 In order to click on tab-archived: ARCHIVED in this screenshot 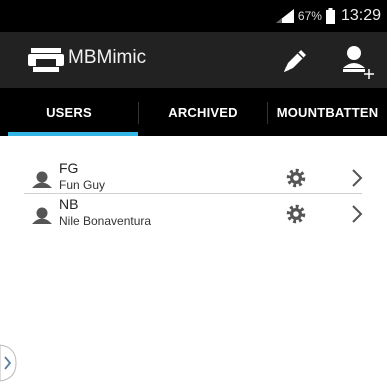, I will do `click(203, 112)`.